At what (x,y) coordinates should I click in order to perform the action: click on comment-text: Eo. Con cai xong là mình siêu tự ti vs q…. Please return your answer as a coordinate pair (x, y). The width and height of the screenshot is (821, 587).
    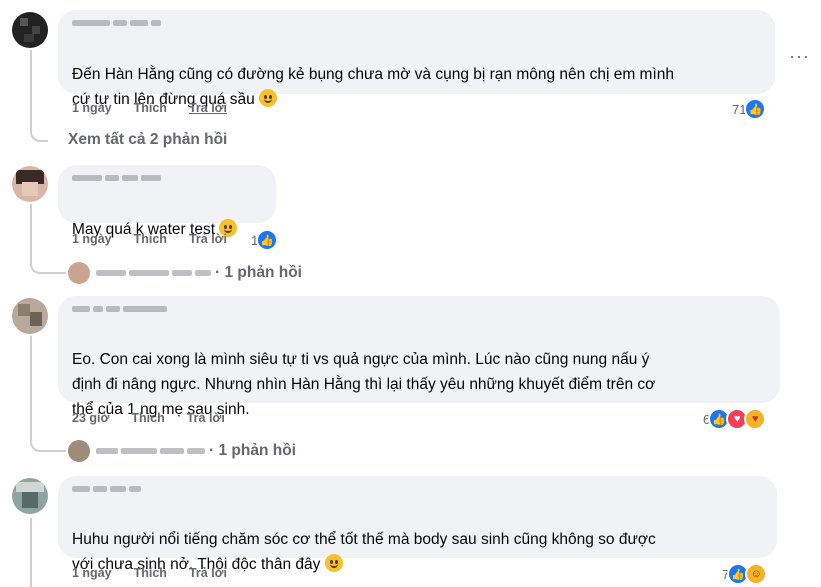
    Looking at the image, I should click on (364, 384).